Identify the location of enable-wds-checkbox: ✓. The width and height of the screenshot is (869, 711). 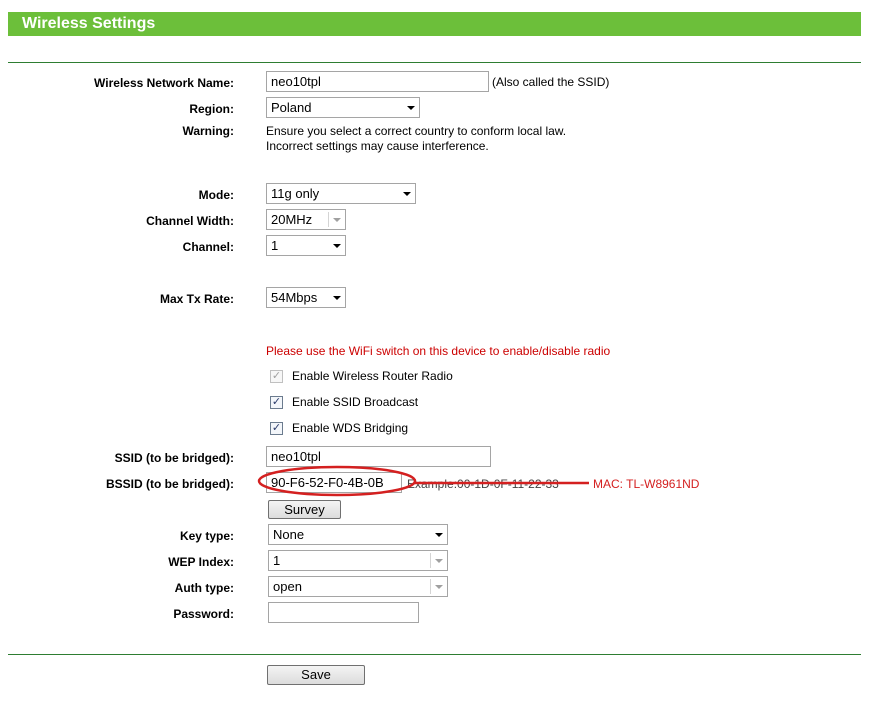
(276, 428).